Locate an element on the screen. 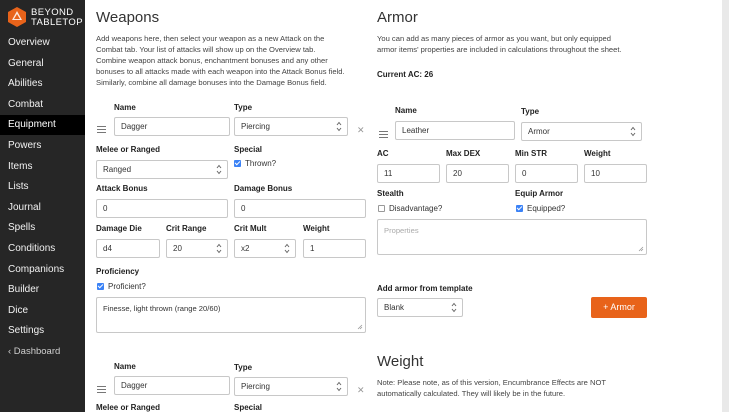 The height and width of the screenshot is (412, 729). weight-title: Weight is located at coordinates (400, 361).